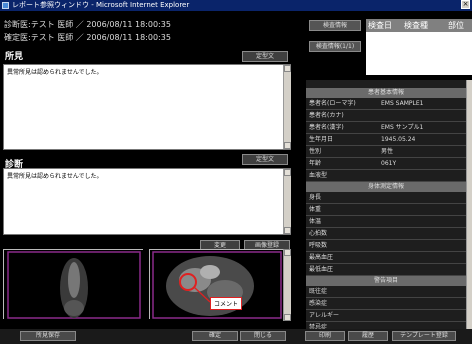 The height and width of the screenshot is (344, 472). Describe the element at coordinates (386, 187) in the screenshot. I see `body-measure-header: 身体測定情報` at that location.